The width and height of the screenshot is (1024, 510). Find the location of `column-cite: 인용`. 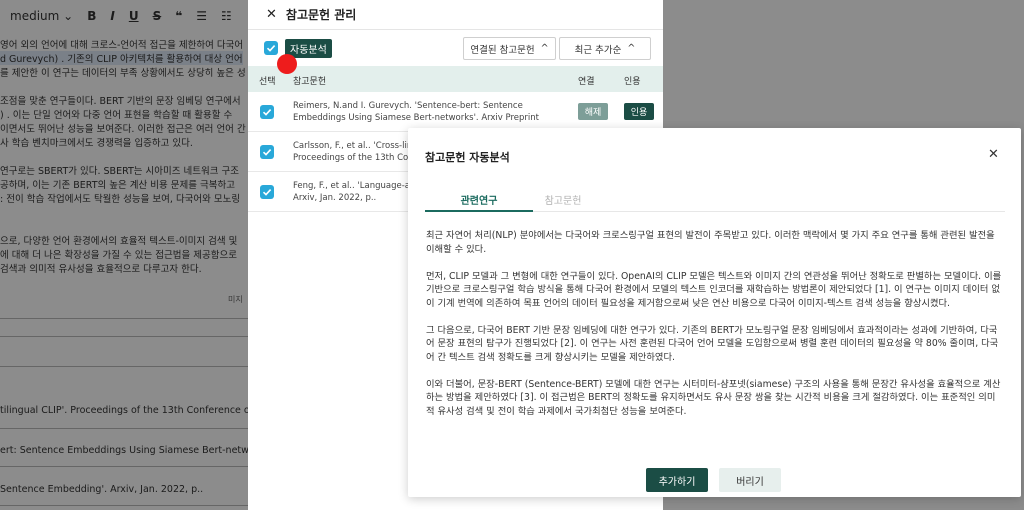

column-cite: 인용 is located at coordinates (632, 82).